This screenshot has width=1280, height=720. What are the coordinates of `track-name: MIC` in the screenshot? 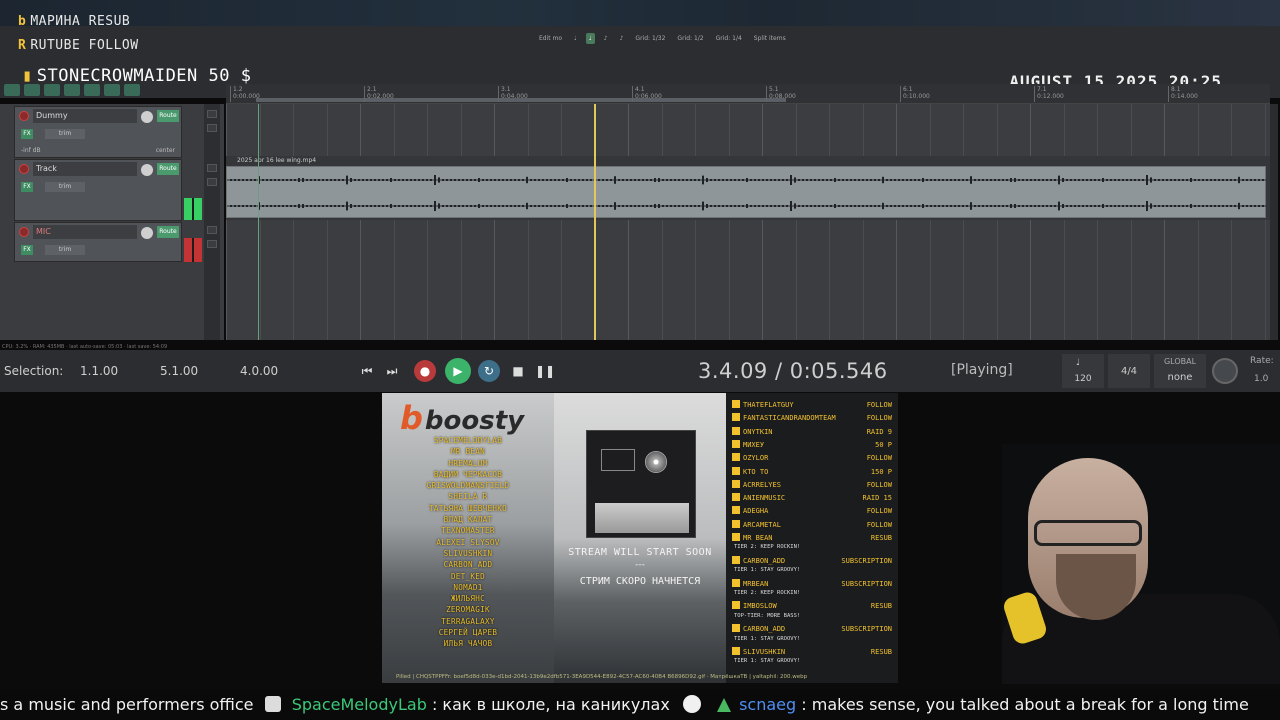 It's located at (85, 232).